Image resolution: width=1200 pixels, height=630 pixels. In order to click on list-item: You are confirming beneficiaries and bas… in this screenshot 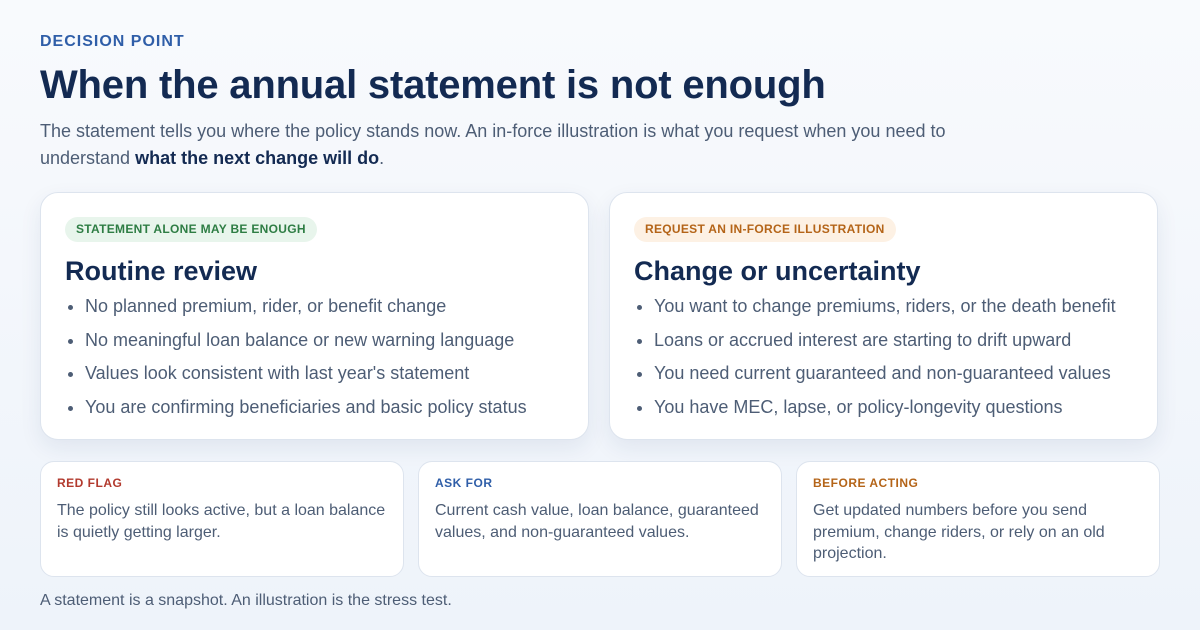, I will do `click(324, 407)`.